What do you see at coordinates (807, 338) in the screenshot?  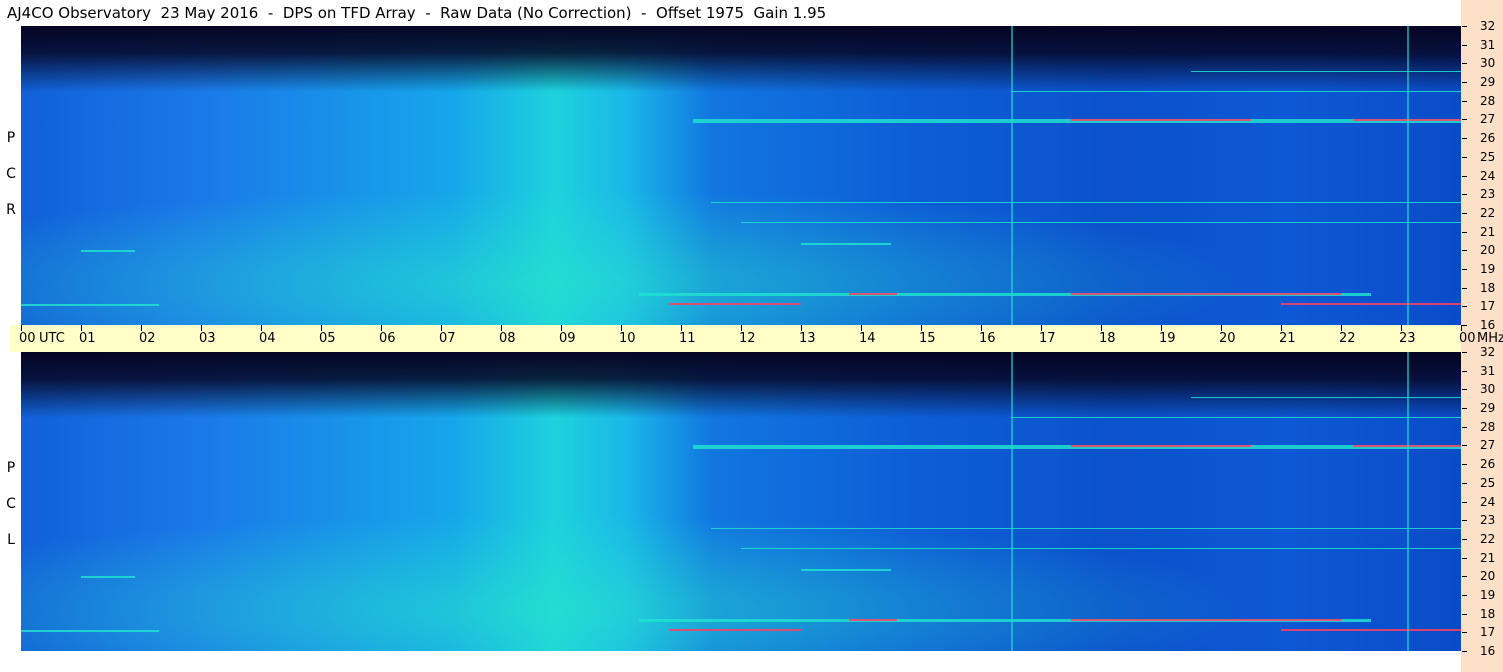 I see `time-tick-label: 13` at bounding box center [807, 338].